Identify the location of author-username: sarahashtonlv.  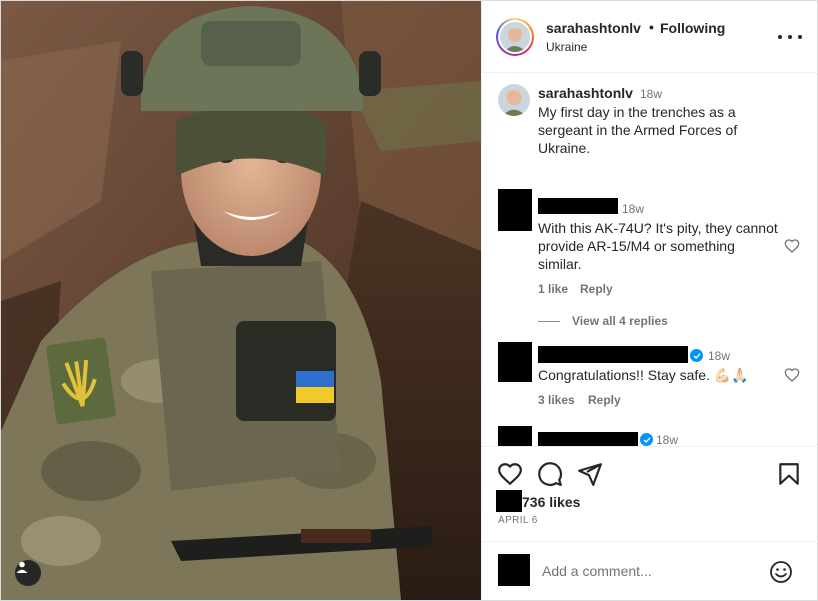
(593, 28).